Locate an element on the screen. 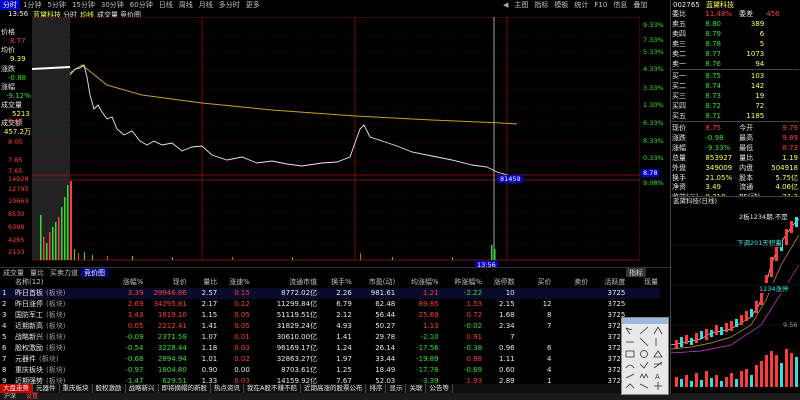 The height and width of the screenshot is (400, 800). info-value: 3.49 is located at coordinates (713, 187).